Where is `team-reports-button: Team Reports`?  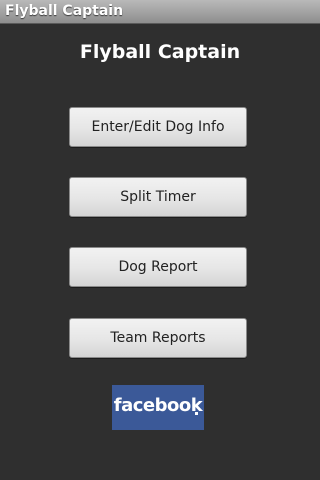 team-reports-button: Team Reports is located at coordinates (158, 338).